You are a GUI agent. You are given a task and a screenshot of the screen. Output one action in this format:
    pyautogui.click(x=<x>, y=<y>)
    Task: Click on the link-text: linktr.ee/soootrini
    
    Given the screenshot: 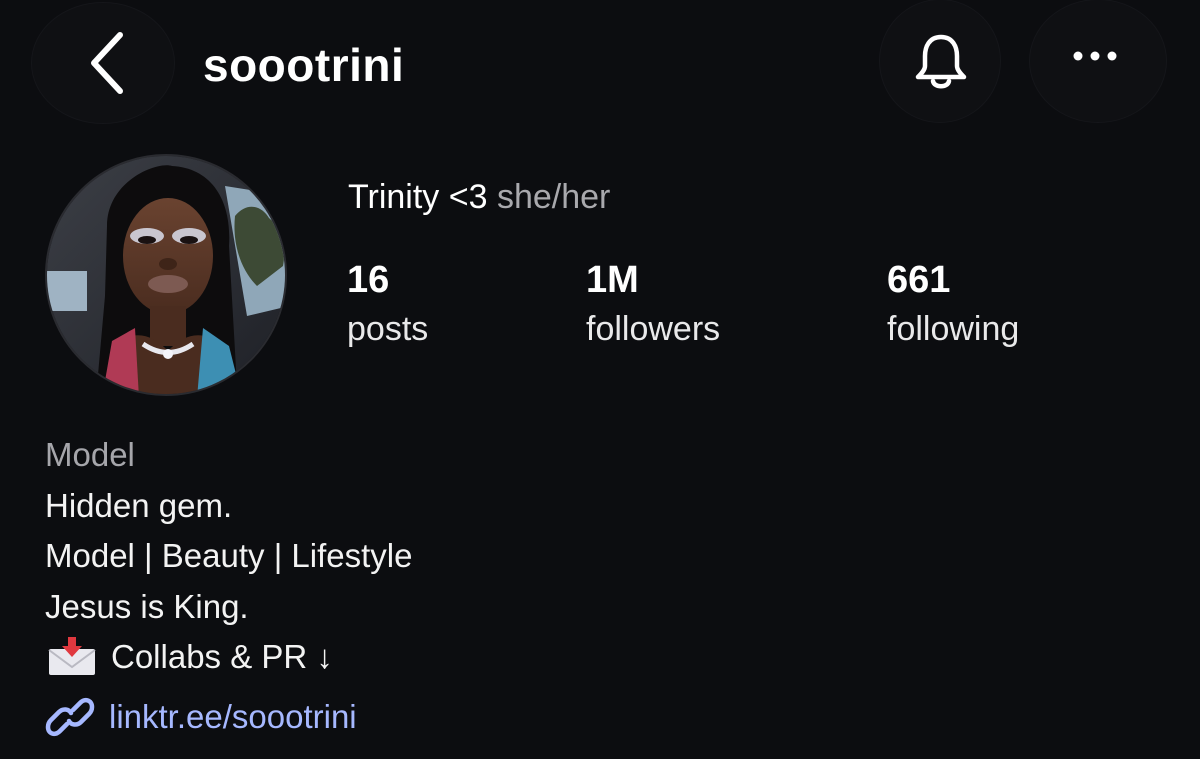 What is the action you would take?
    pyautogui.click(x=233, y=716)
    